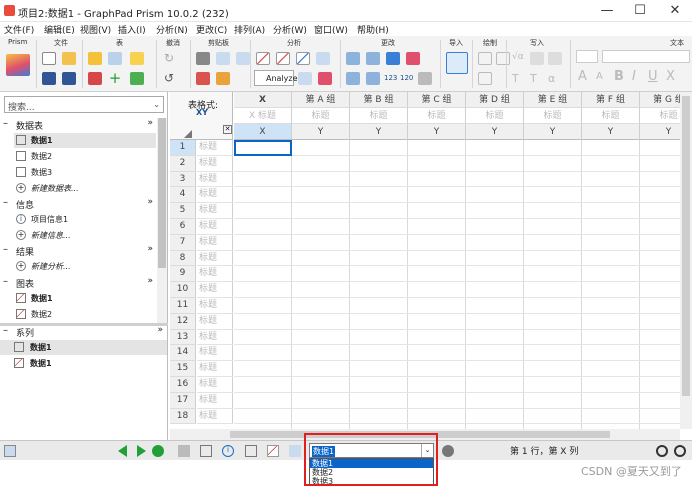  What do you see at coordinates (379, 100) in the screenshot?
I see `column-header: 第 B 组` at bounding box center [379, 100].